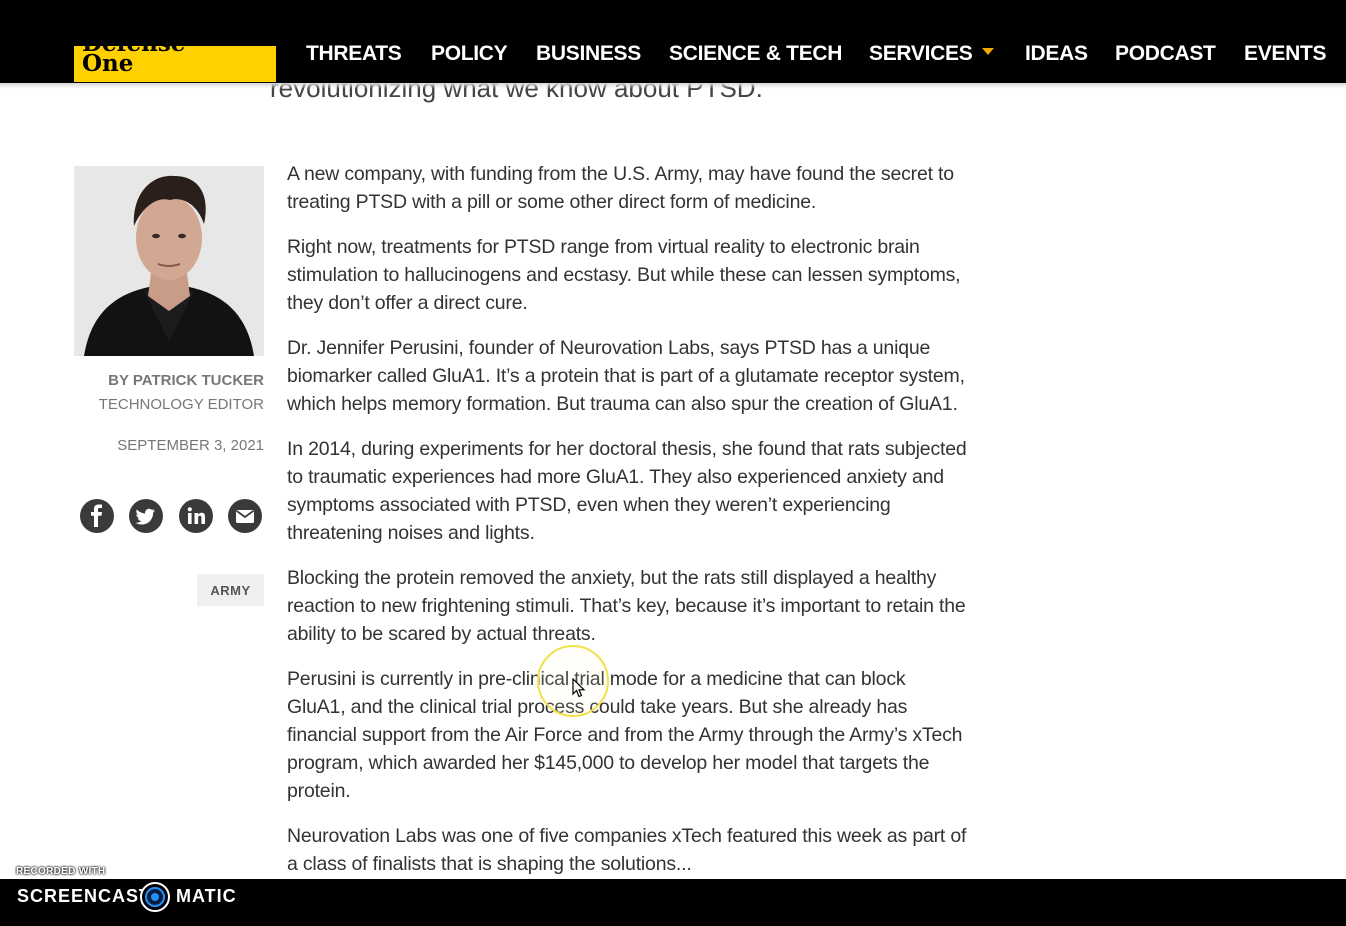 The width and height of the screenshot is (1346, 926). Describe the element at coordinates (579, 688) in the screenshot. I see `mouse-pointer-icon` at that location.